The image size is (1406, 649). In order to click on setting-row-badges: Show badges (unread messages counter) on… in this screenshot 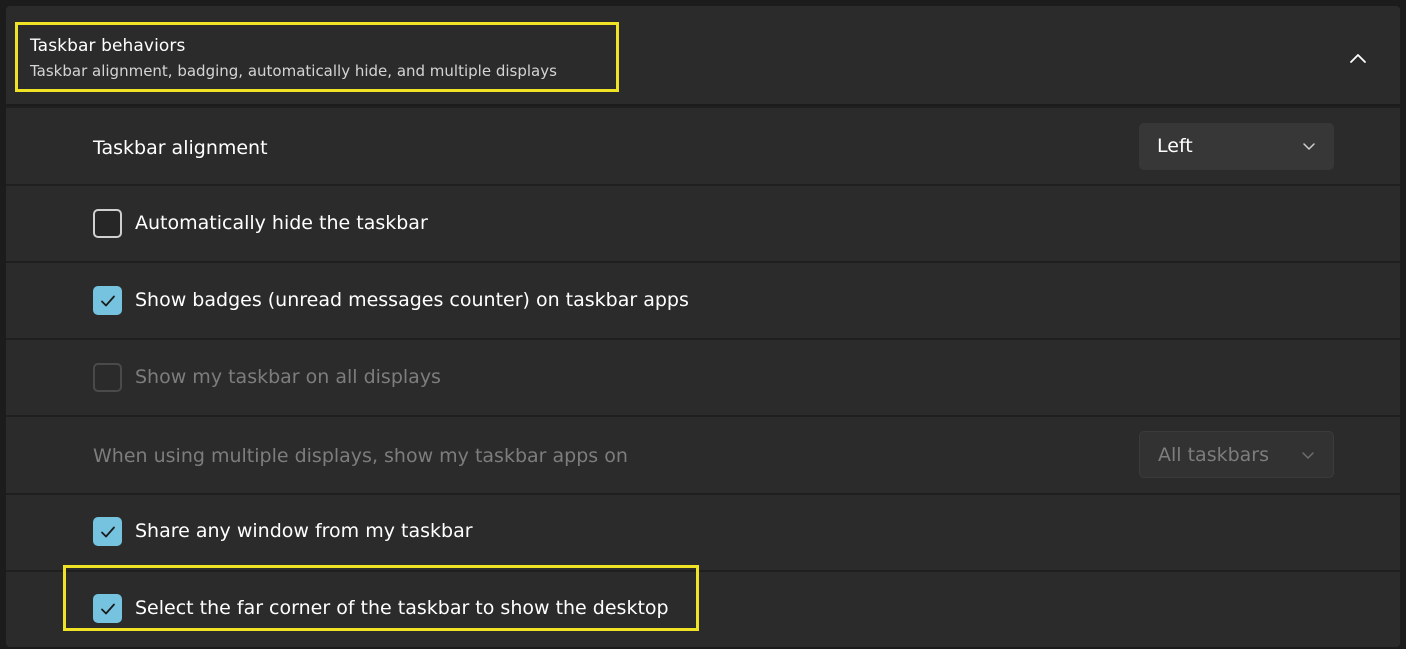, I will do `click(703, 300)`.